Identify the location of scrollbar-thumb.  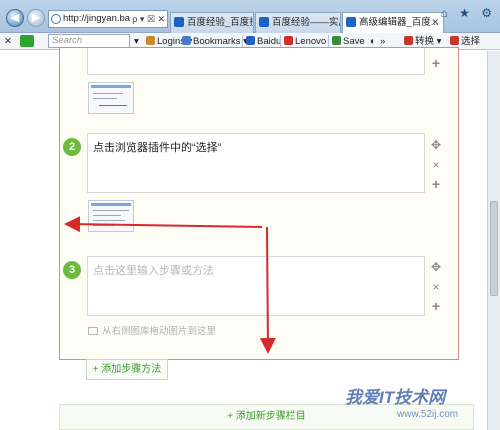
(494, 248).